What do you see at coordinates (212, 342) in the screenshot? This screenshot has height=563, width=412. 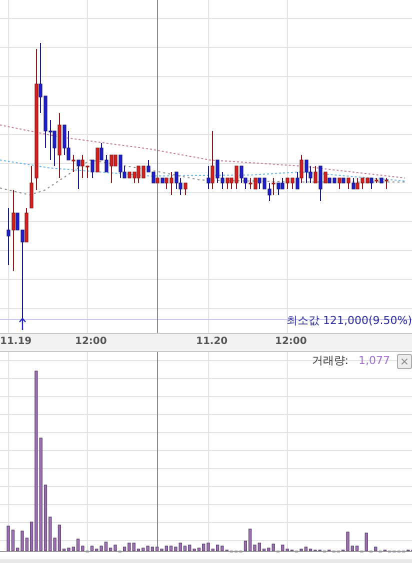 I see `time-label: 11.20` at bounding box center [212, 342].